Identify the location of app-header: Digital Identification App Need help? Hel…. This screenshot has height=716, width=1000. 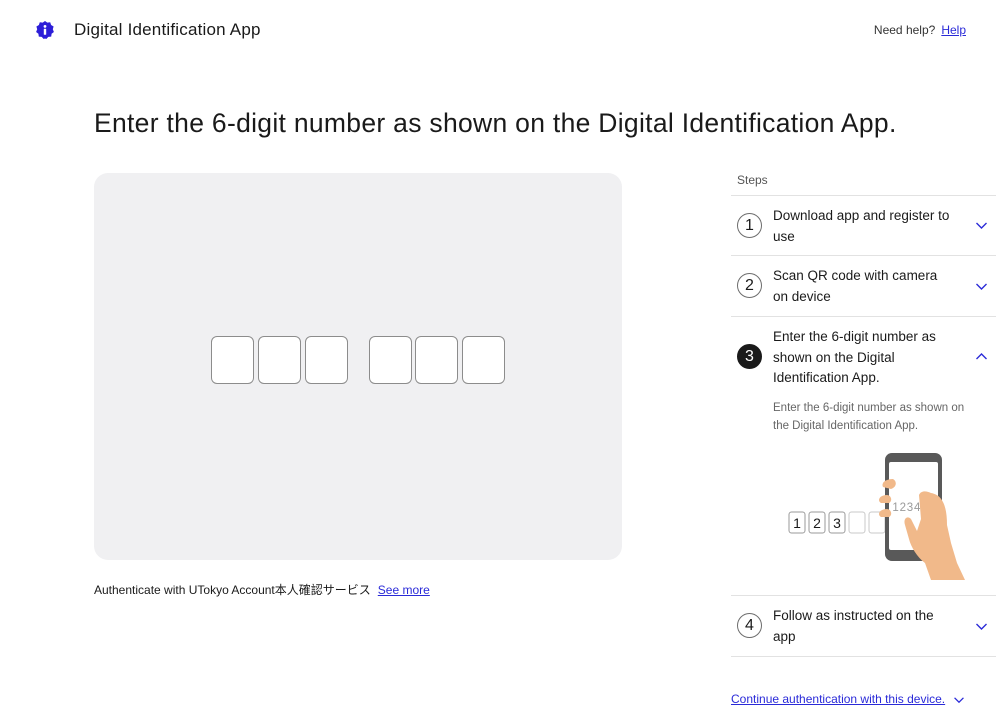
(500, 30).